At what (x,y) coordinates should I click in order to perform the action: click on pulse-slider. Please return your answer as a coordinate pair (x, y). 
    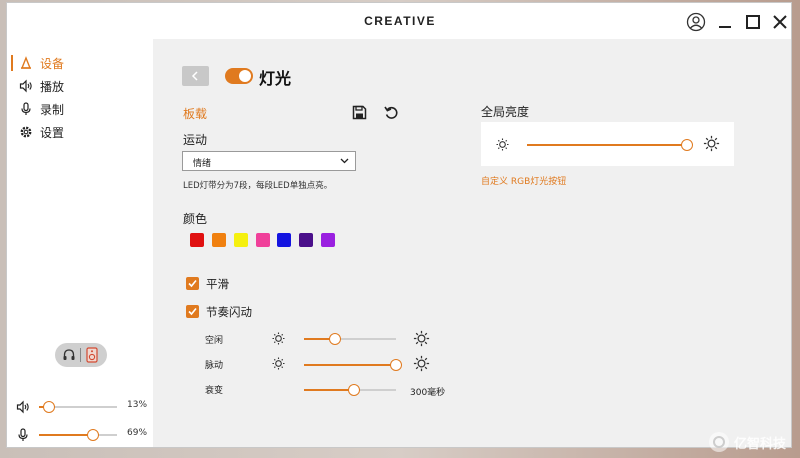
    Looking at the image, I should click on (353, 365).